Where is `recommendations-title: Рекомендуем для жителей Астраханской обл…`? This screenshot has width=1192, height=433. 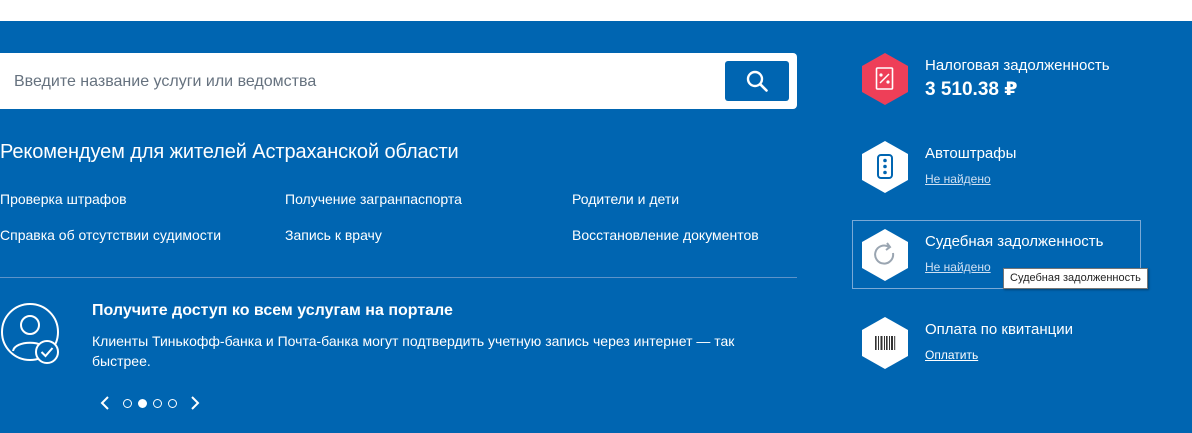 recommendations-title: Рекомендуем для жителей Астраханской обл… is located at coordinates (229, 152).